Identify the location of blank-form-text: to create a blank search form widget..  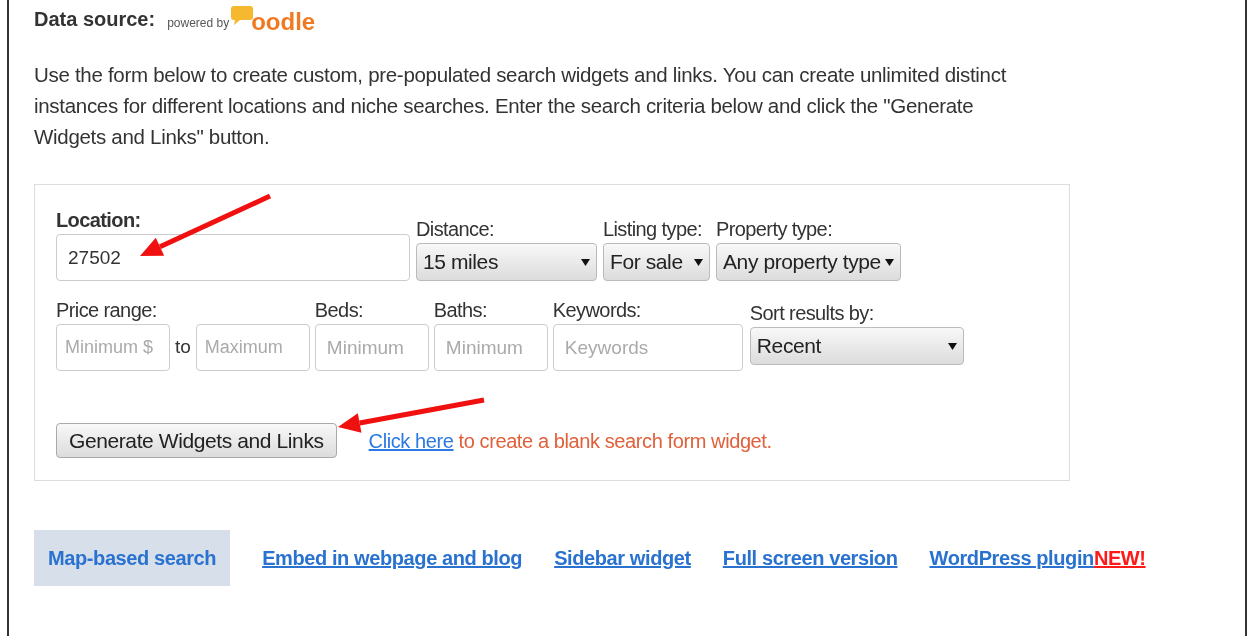
(615, 441).